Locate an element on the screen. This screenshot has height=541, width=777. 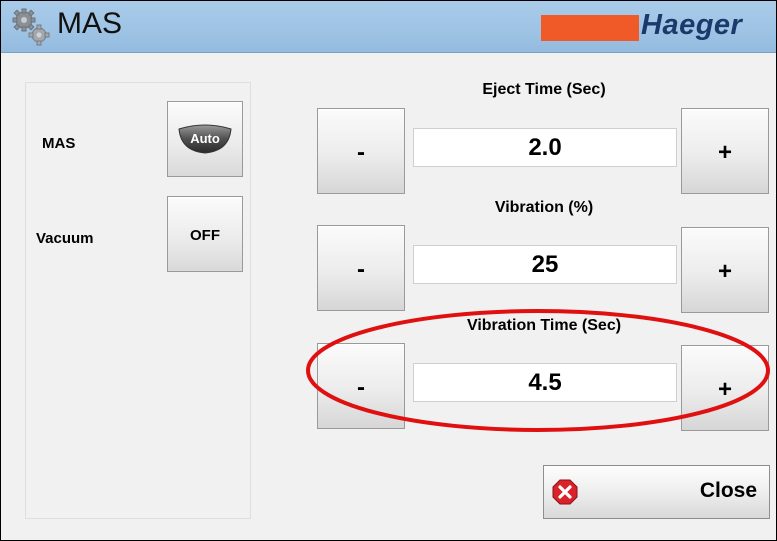
brand-logo: Haeger is located at coordinates (692, 25).